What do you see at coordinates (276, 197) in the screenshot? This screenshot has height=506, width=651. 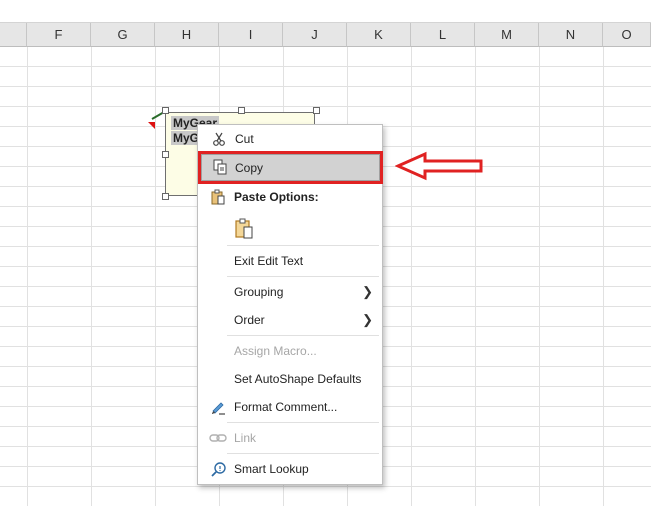 I see `menu-item-label: Paste Options:` at bounding box center [276, 197].